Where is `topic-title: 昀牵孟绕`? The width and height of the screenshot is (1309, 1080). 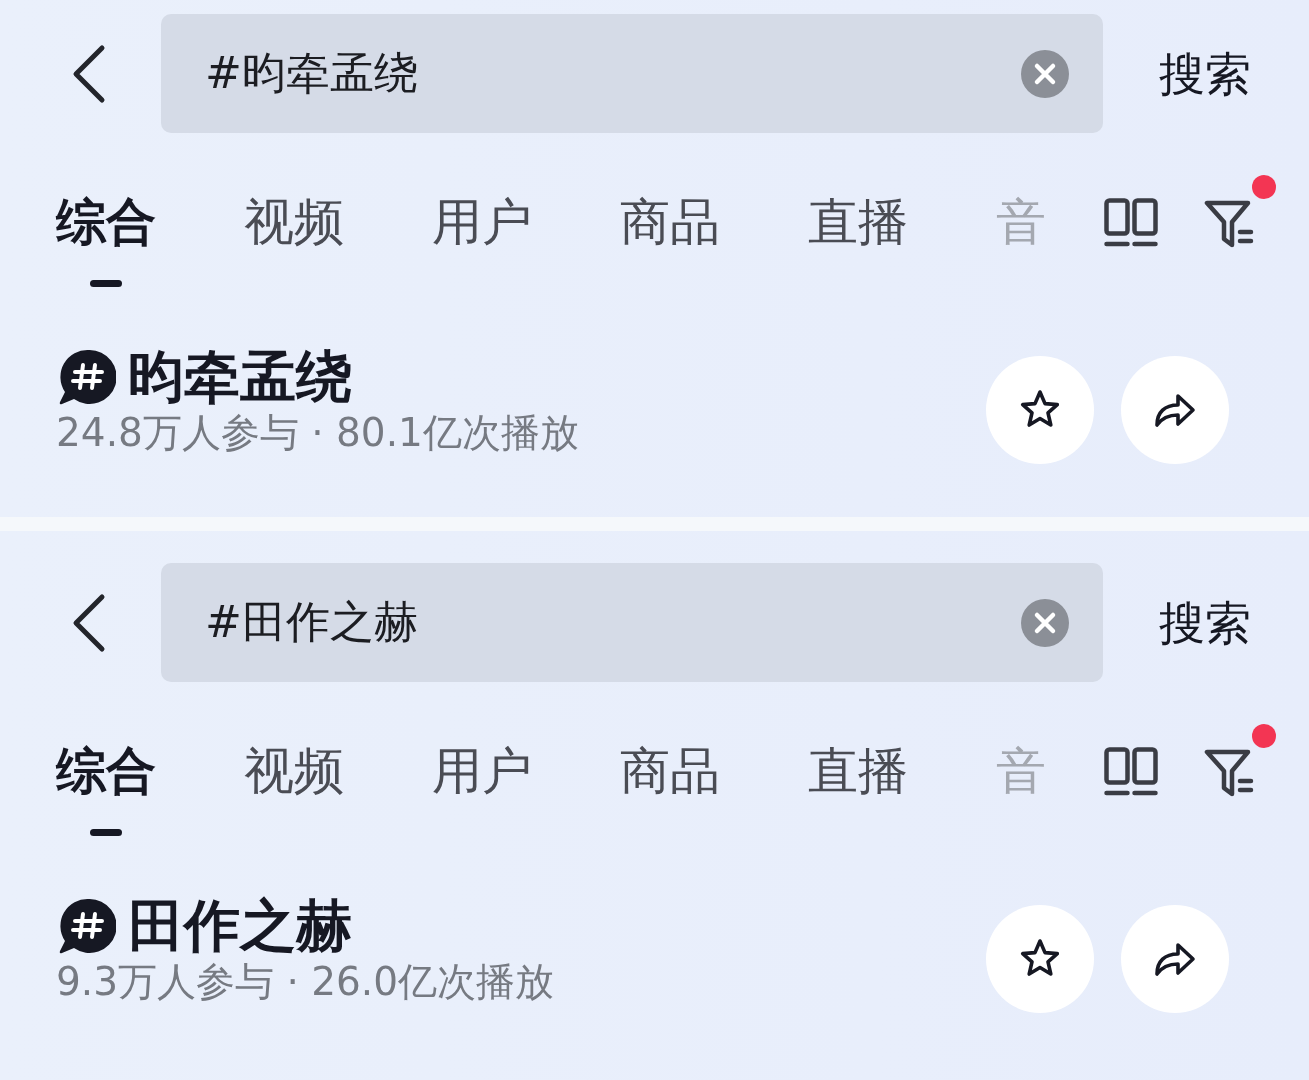 topic-title: 昀牵孟绕 is located at coordinates (240, 377).